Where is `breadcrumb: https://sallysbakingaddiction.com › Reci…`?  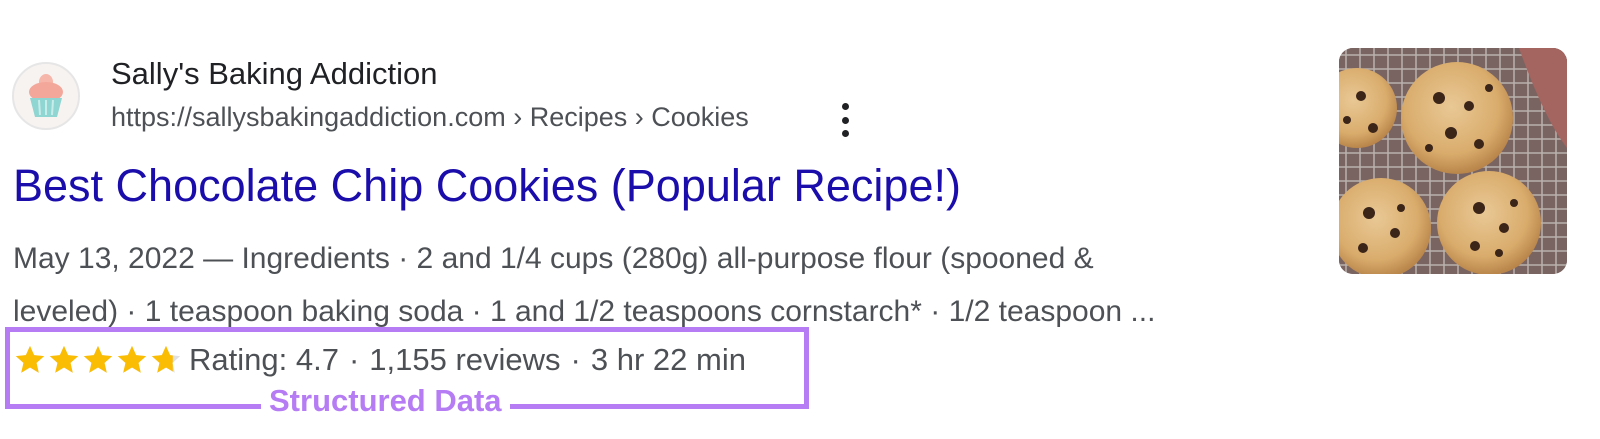 breadcrumb: https://sallysbakingaddiction.com › Reci… is located at coordinates (430, 117).